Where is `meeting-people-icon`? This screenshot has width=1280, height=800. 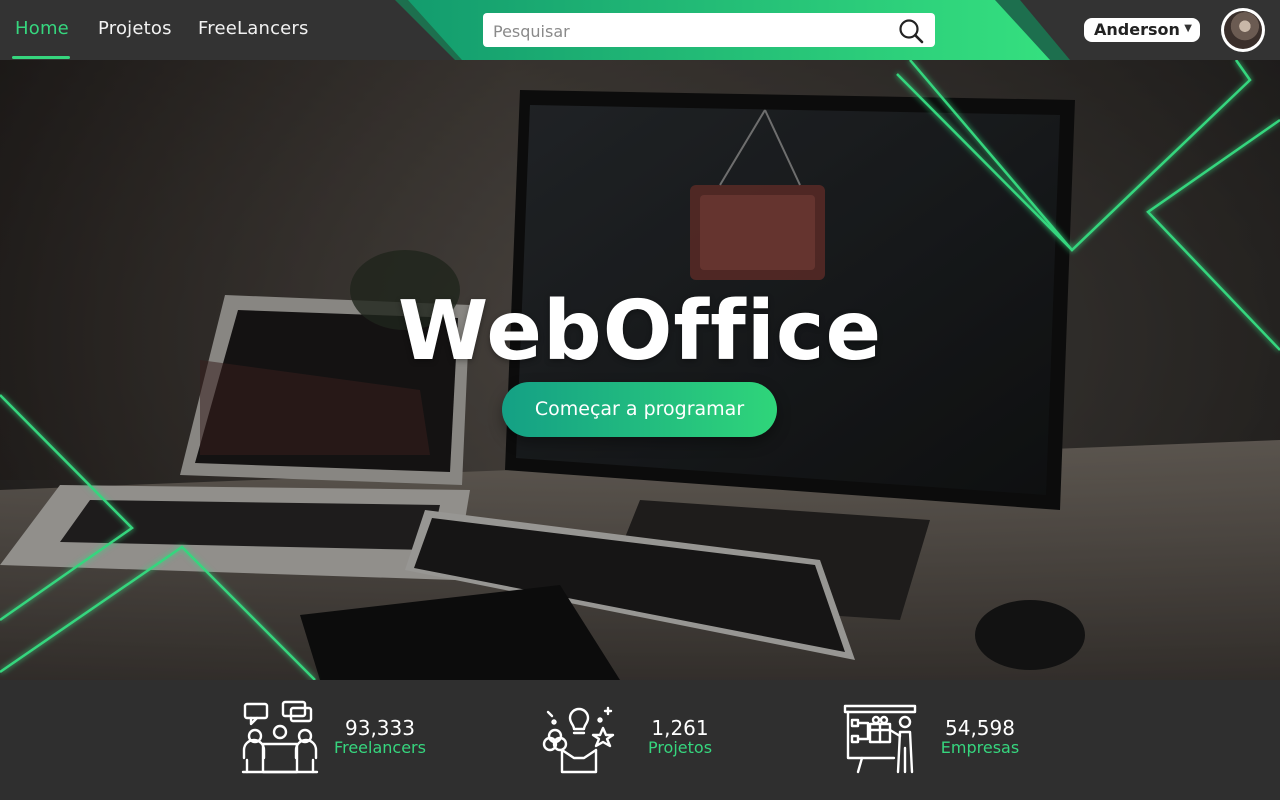 meeting-people-icon is located at coordinates (280, 737).